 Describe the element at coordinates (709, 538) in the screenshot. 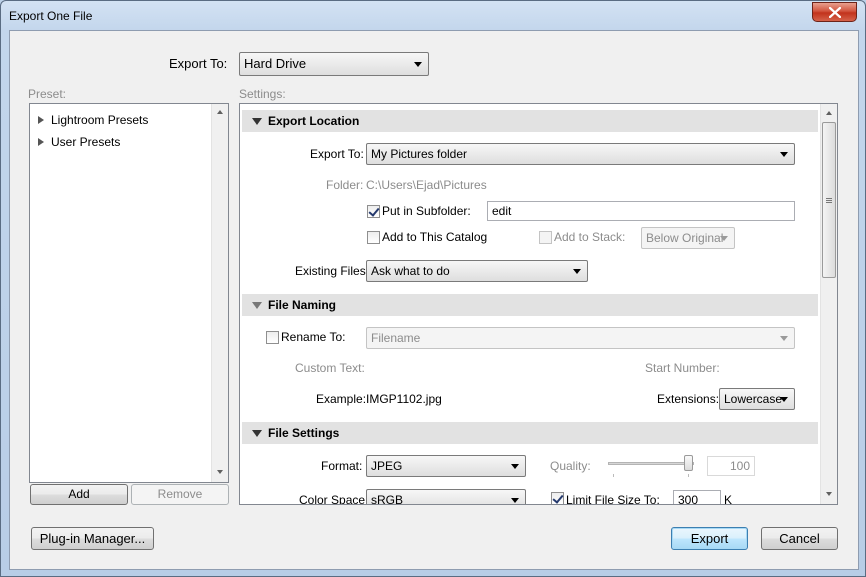

I see `export-button: Export` at that location.